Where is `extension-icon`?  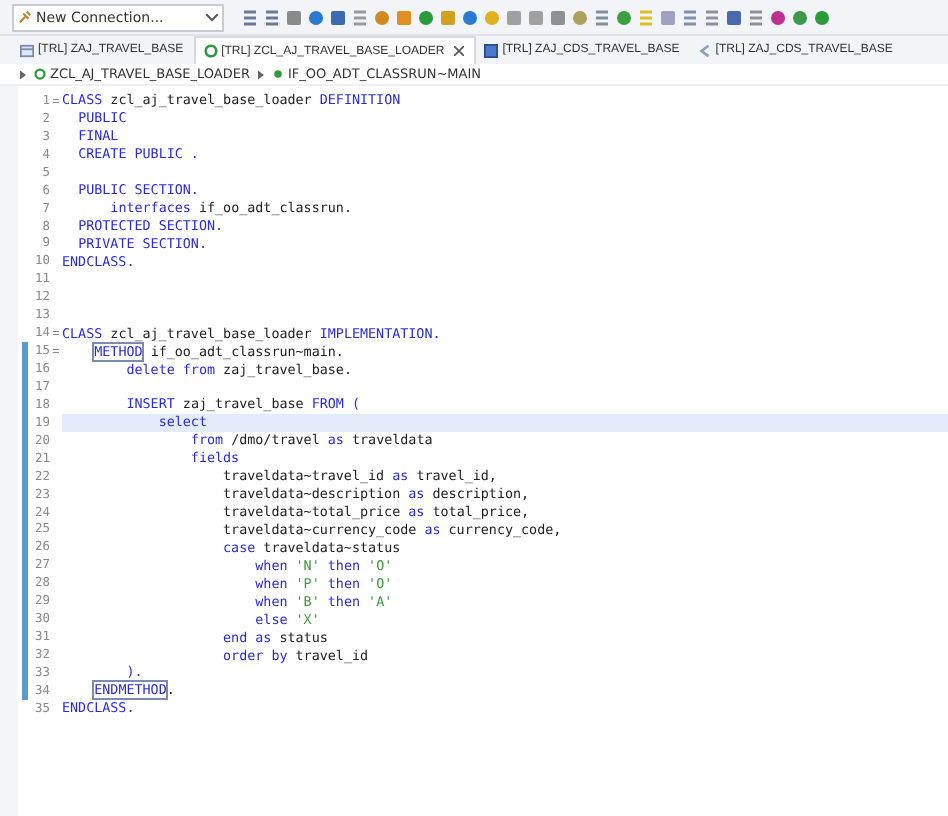 extension-icon is located at coordinates (704, 50).